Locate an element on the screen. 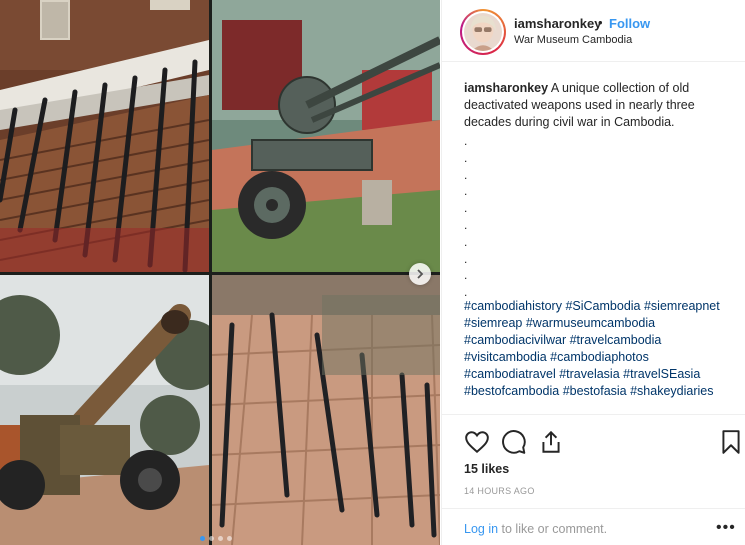  hashtag-link: #cambodiahistory is located at coordinates (513, 306).